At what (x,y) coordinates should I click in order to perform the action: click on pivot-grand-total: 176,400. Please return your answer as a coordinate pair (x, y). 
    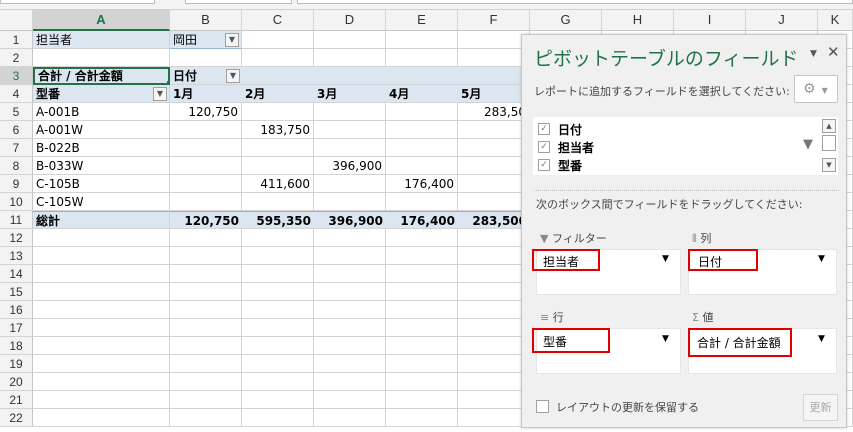
    Looking at the image, I should click on (422, 220).